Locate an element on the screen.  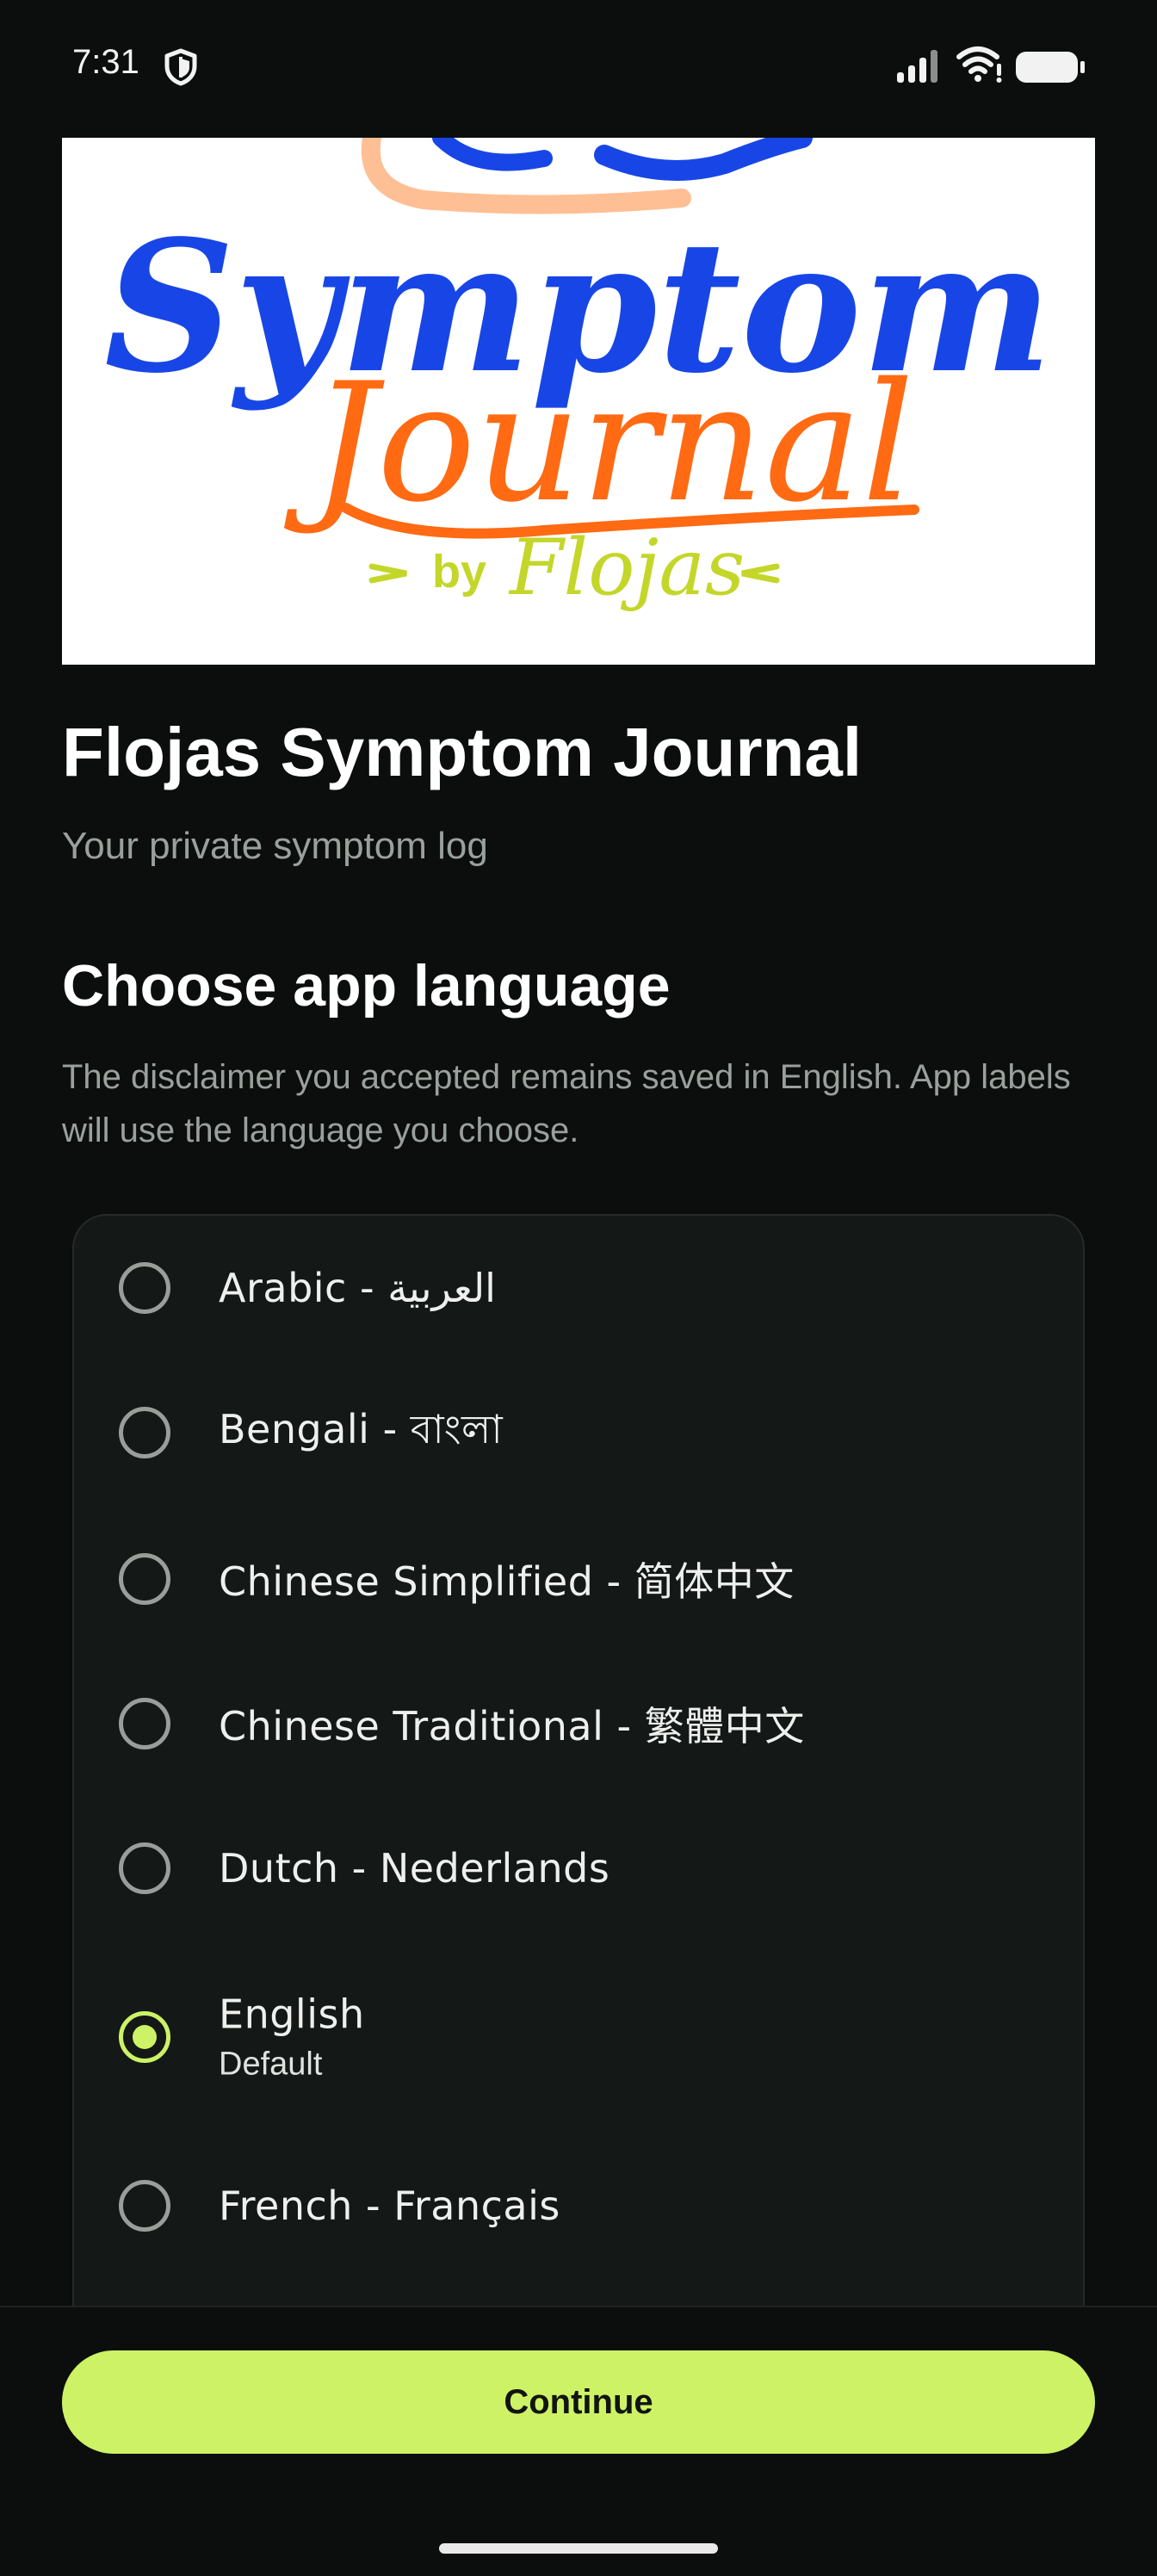
language-option-french: French - Français is located at coordinates (579, 2205).